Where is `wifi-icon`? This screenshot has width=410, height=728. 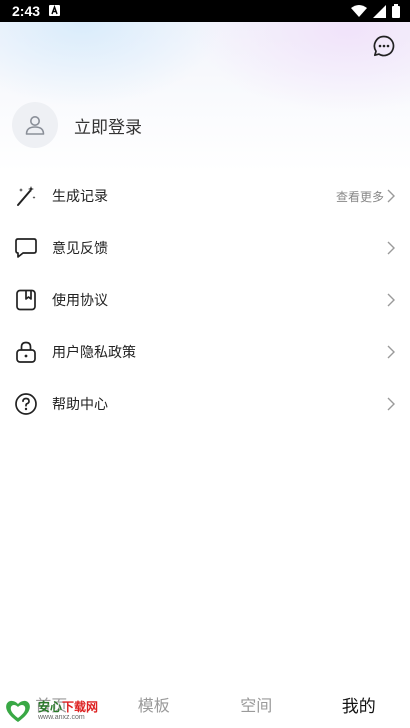
wifi-icon is located at coordinates (359, 10).